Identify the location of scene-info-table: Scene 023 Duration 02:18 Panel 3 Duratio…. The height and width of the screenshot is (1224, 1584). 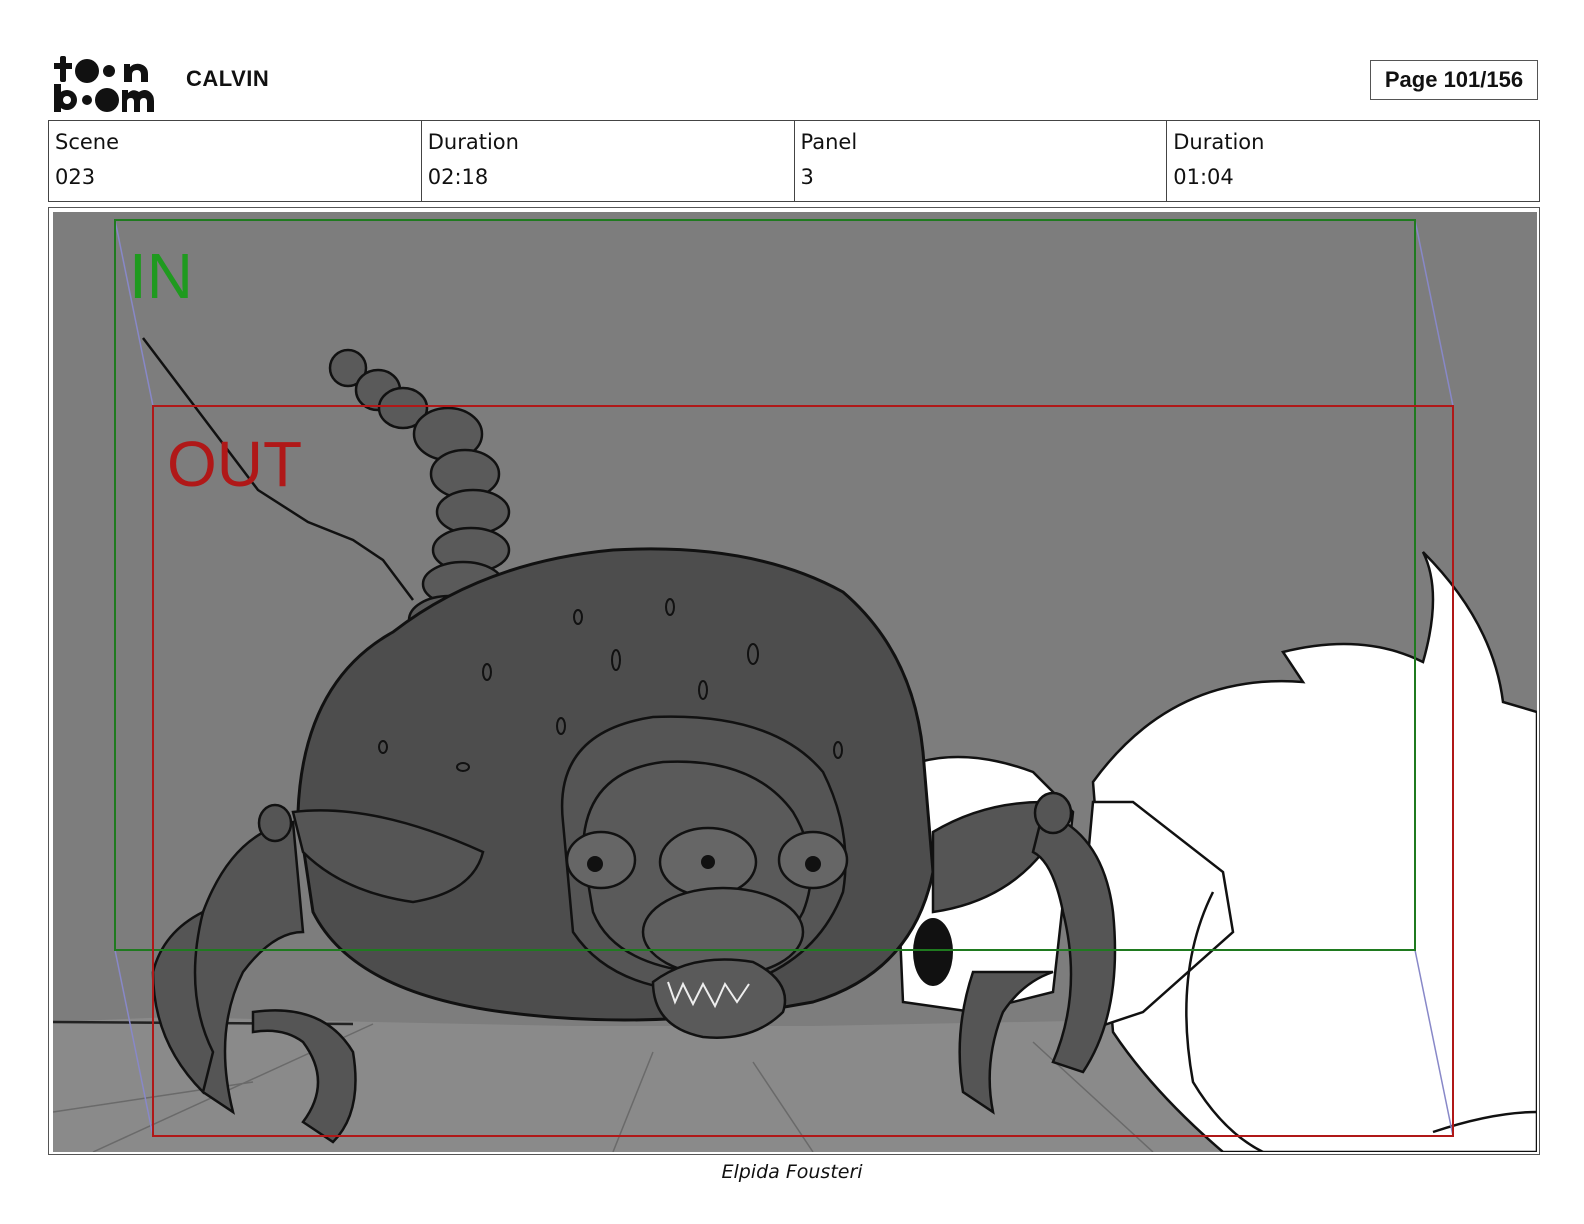
(794, 161).